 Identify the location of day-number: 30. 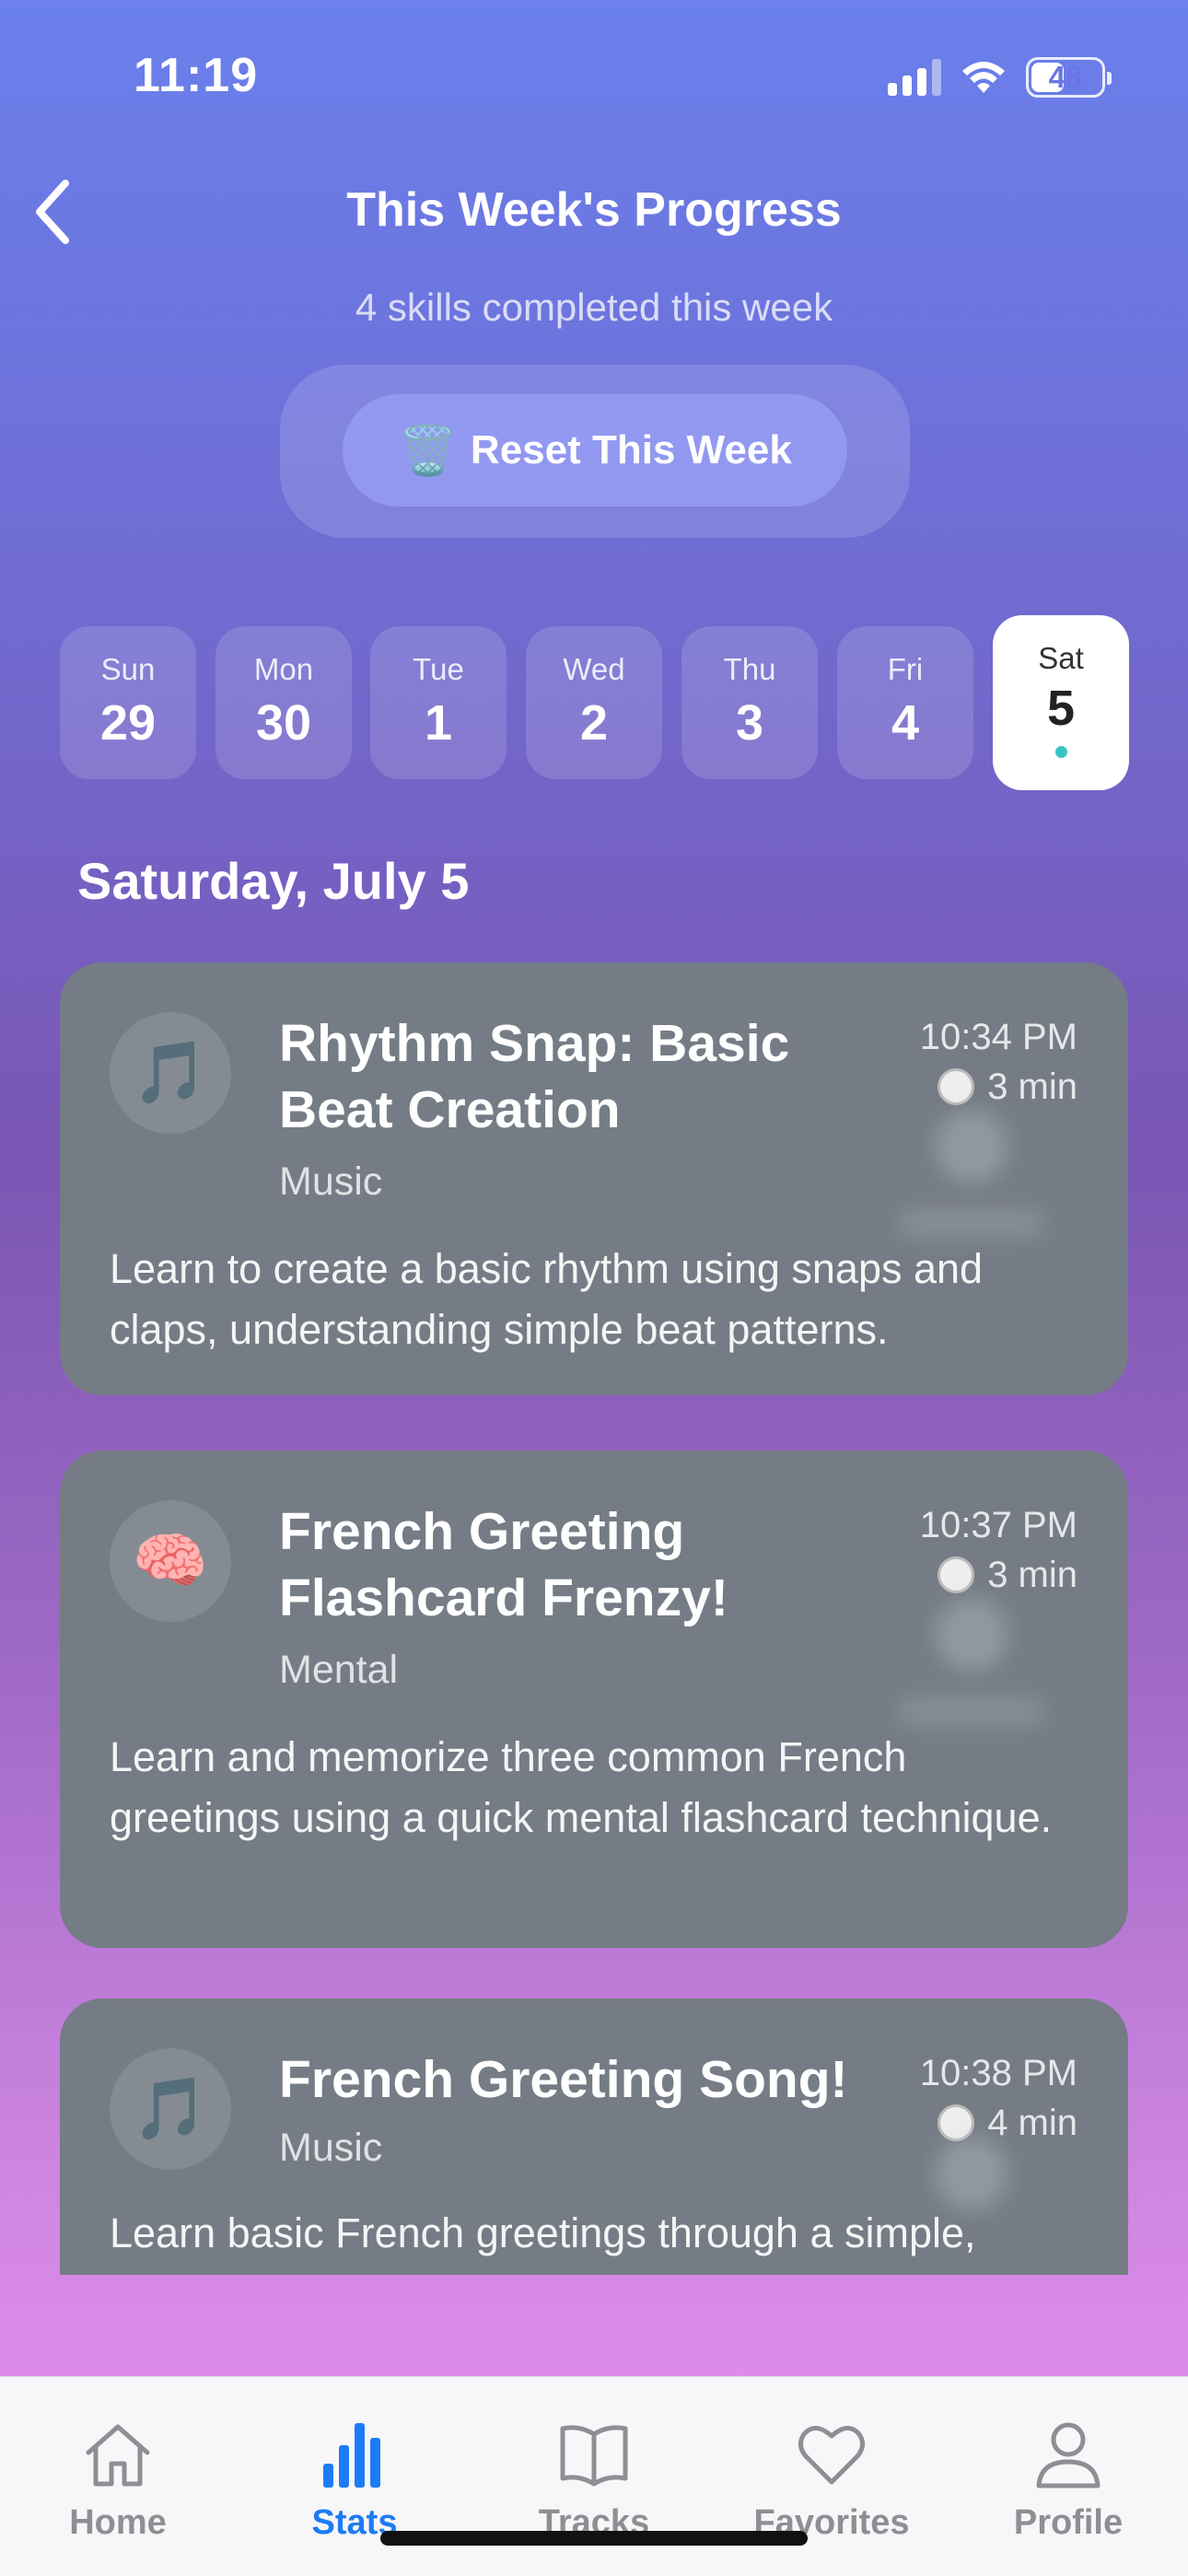
(283, 723).